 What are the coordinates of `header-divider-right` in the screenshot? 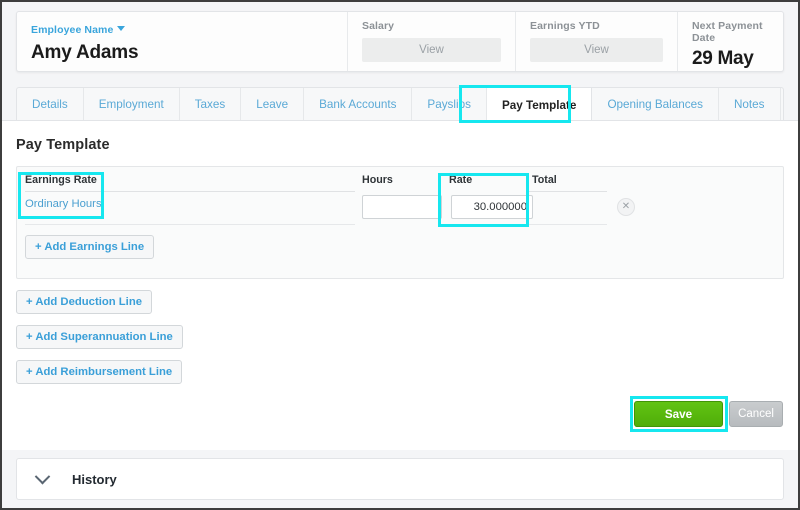 It's located at (567, 191).